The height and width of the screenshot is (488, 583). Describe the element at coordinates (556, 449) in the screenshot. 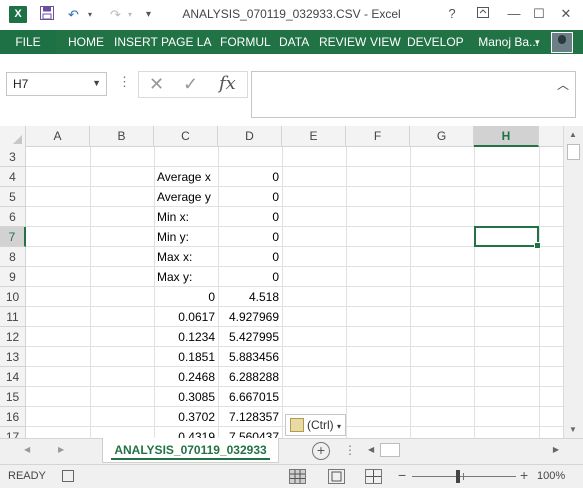

I see `scroll-right-icon: ▶` at that location.